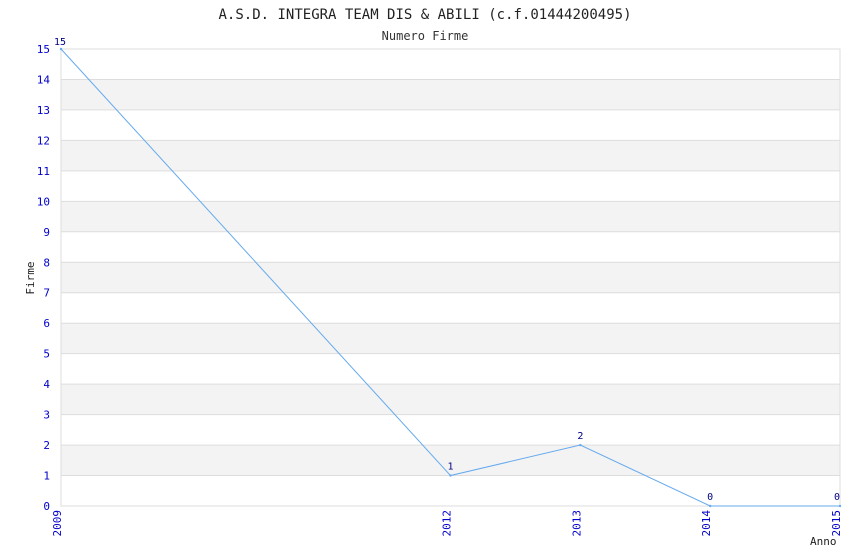 The height and width of the screenshot is (554, 850). What do you see at coordinates (46, 506) in the screenshot?
I see `y-tick-label: 0` at bounding box center [46, 506].